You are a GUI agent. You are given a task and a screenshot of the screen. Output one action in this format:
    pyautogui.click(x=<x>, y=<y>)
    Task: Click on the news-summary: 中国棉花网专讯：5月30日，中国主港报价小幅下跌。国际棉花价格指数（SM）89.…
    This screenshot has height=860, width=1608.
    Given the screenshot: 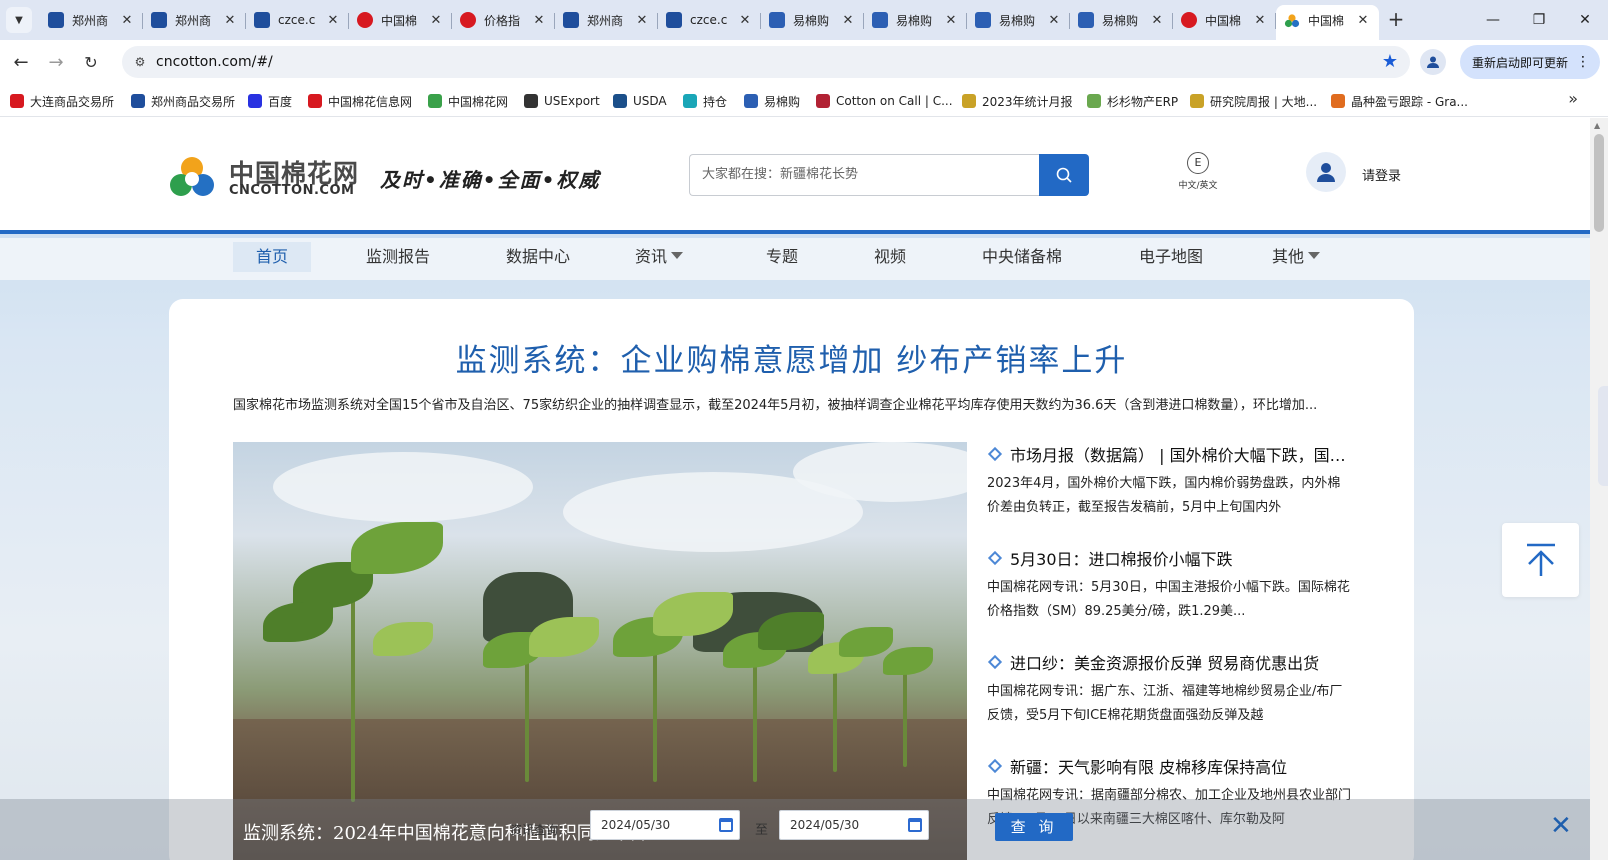 What is the action you would take?
    pyautogui.click(x=1170, y=600)
    